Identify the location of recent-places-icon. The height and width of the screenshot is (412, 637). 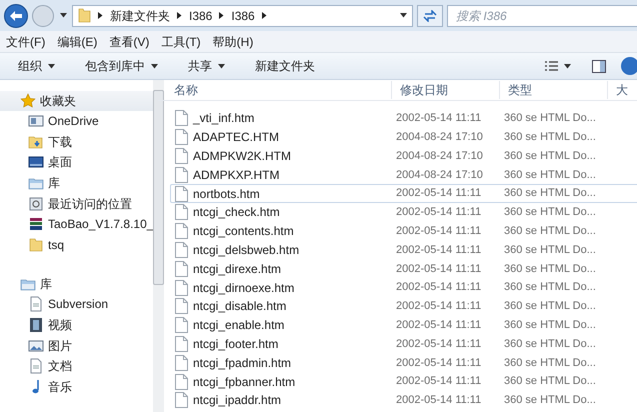
(36, 204).